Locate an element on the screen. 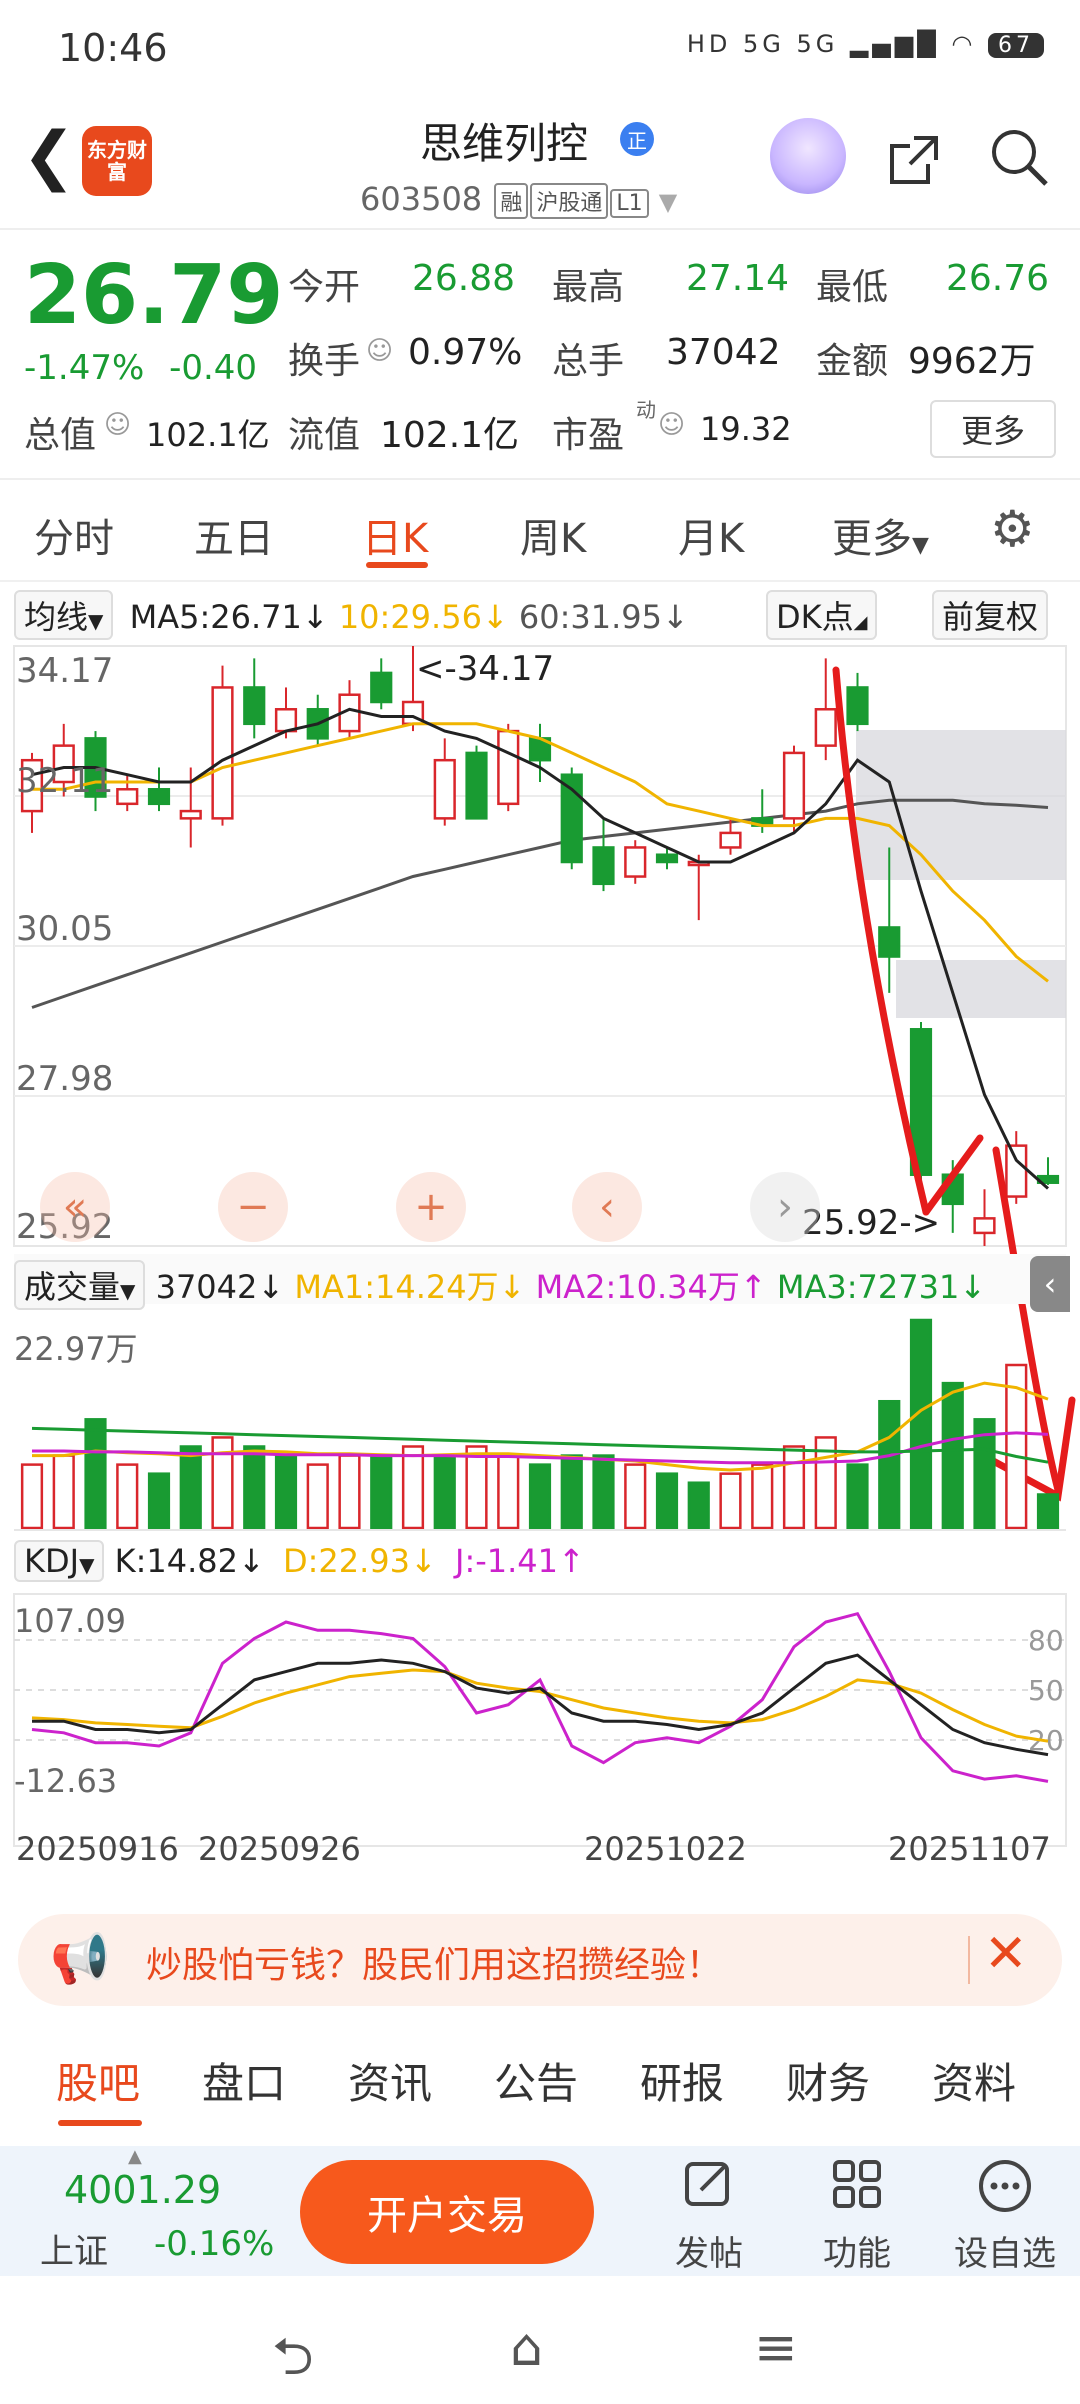 Image resolution: width=1080 pixels, height=2404 pixels. volume-selector: 成交量▼ is located at coordinates (80, 1285).